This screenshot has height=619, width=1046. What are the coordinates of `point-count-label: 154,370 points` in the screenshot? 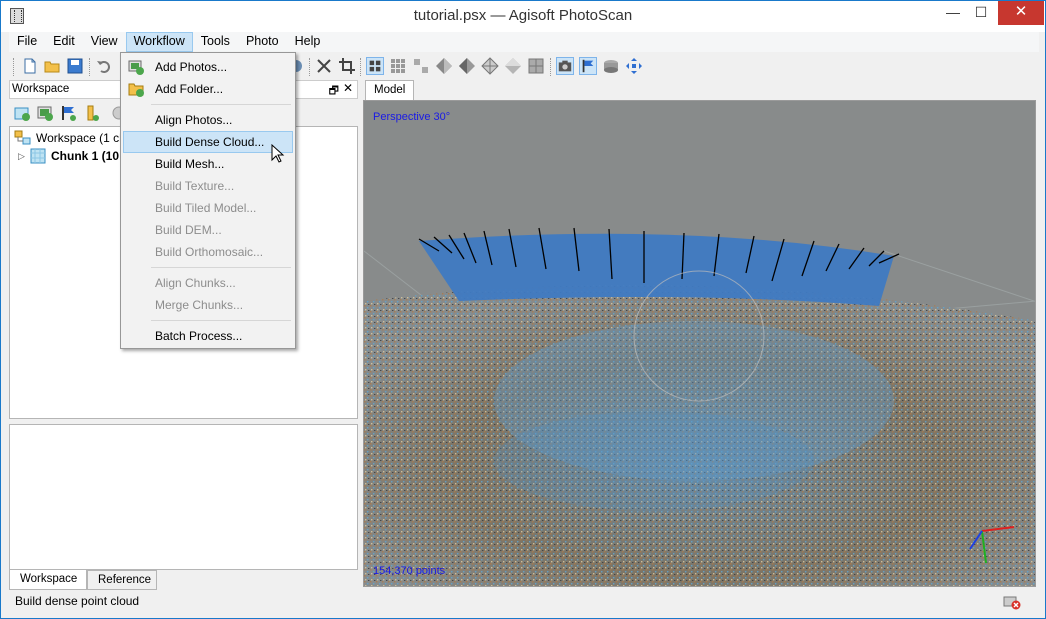 It's located at (409, 571).